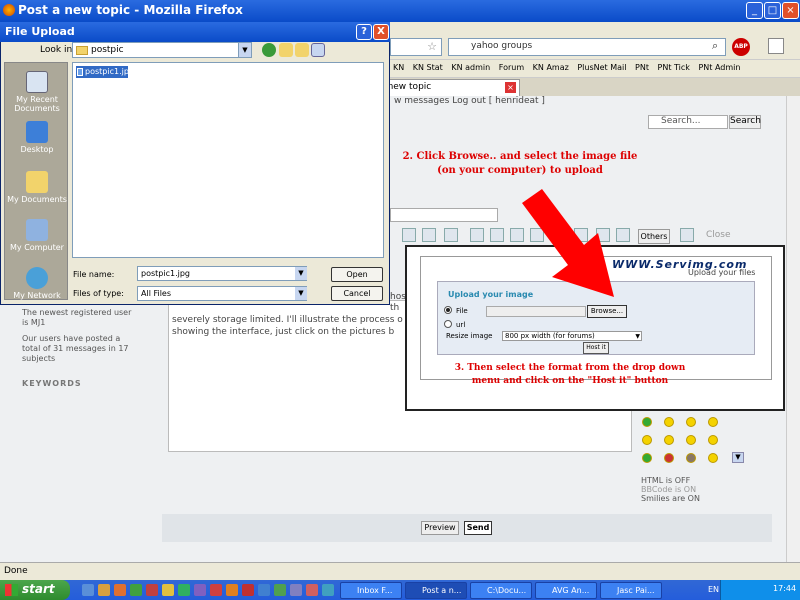 The width and height of the screenshot is (800, 600). I want to click on search-input: yahoo groups, so click(587, 47).